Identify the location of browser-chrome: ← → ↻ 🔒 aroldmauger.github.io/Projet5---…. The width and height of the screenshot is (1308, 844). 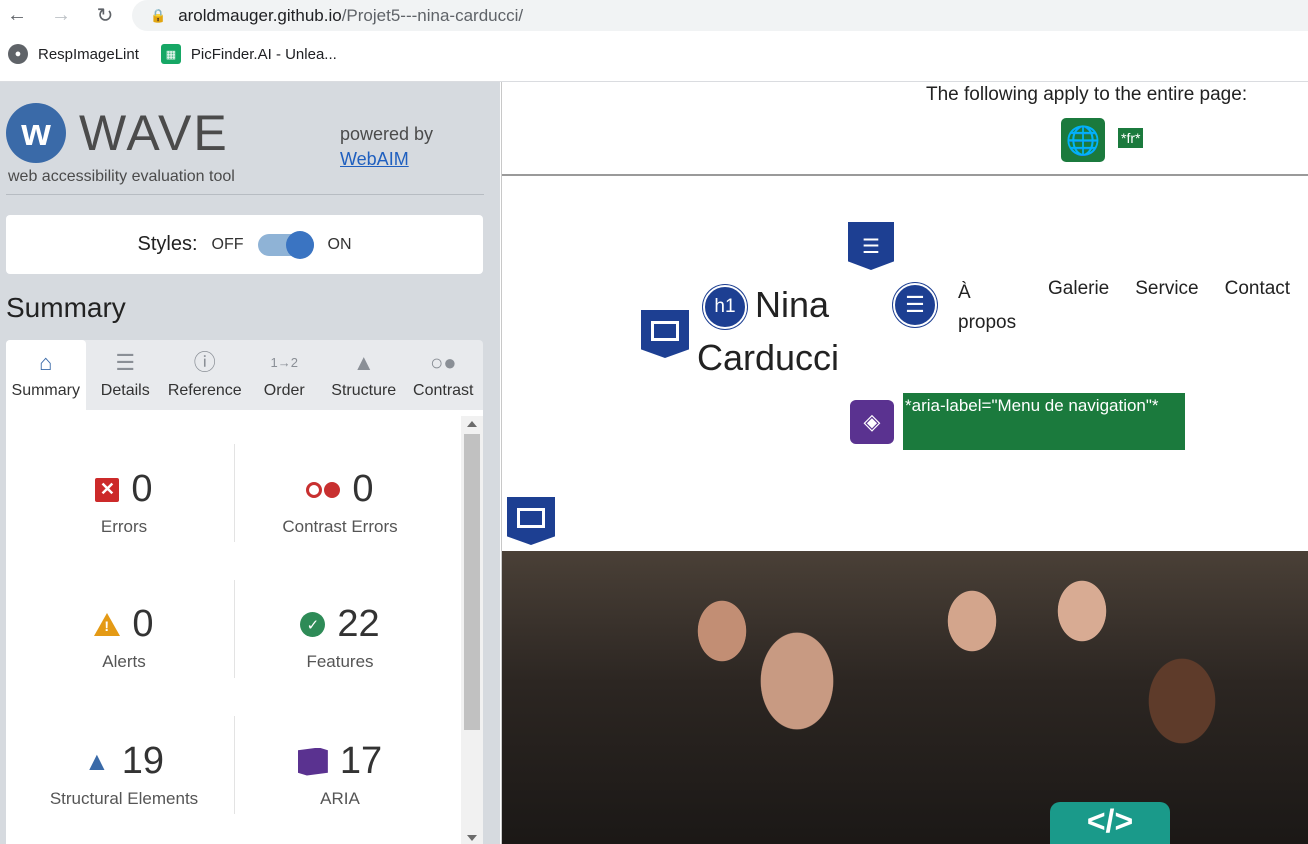
(654, 41).